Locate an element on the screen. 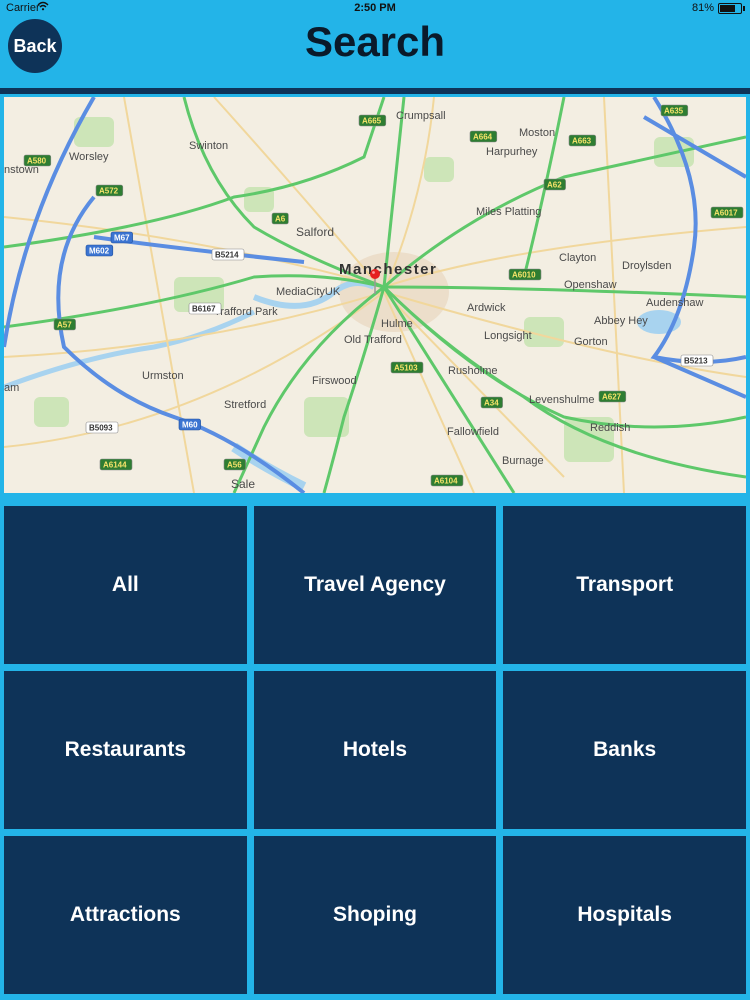 This screenshot has height=1000, width=750. road-label: B5214 is located at coordinates (227, 255).